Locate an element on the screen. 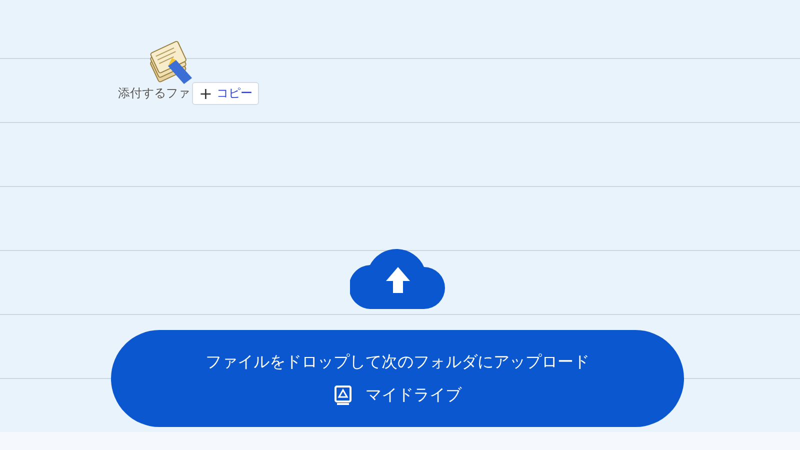 The width and height of the screenshot is (800, 450). drive-icon is located at coordinates (343, 395).